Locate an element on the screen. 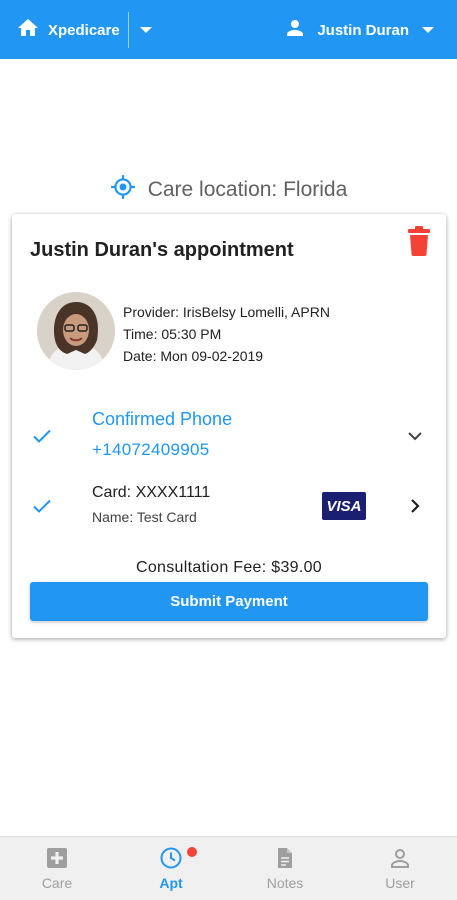 The width and height of the screenshot is (457, 900). nav-item-user: User is located at coordinates (400, 868).